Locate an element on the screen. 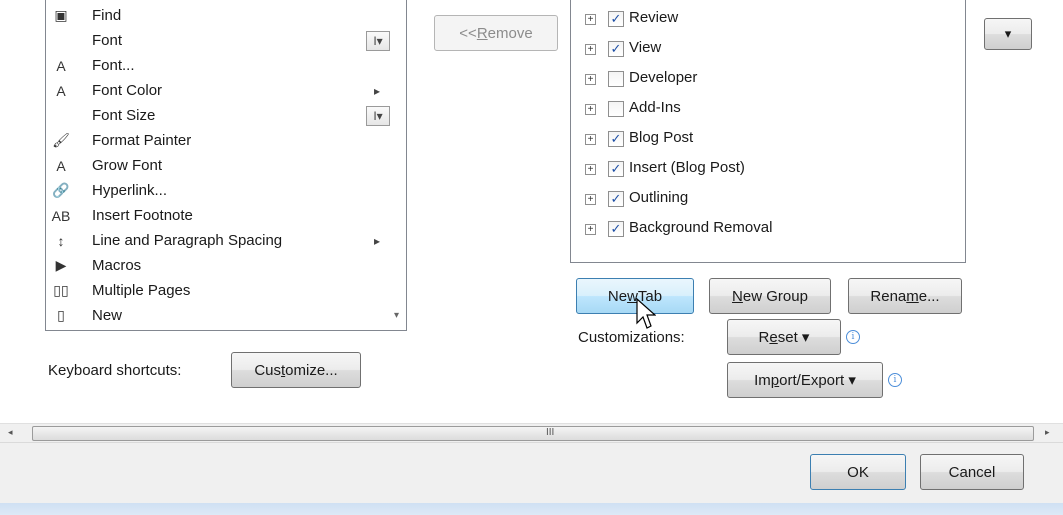 The height and width of the screenshot is (515, 1063). command-label: Line and Paragraph Spacing is located at coordinates (187, 240).